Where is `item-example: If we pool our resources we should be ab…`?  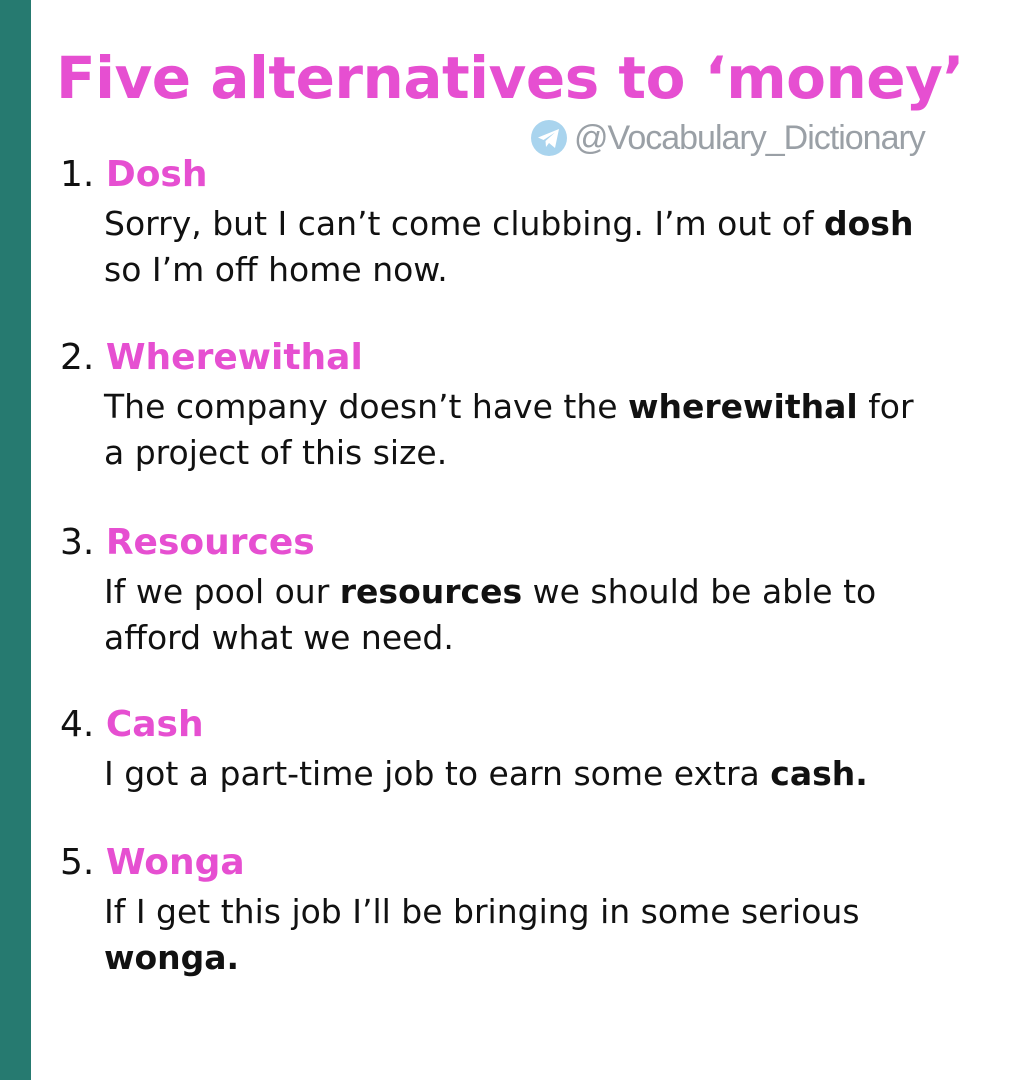
item-example: If we pool our resources we should be ab… is located at coordinates (490, 615).